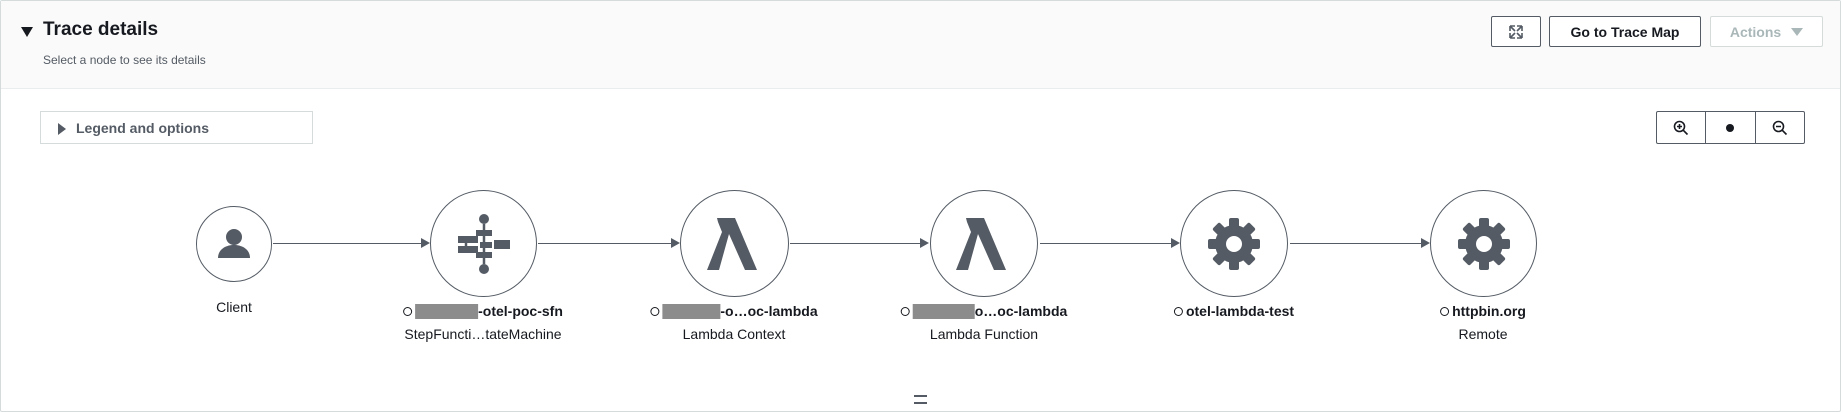  What do you see at coordinates (124, 60) in the screenshot?
I see `page-subtitle: Select a node to see its details` at bounding box center [124, 60].